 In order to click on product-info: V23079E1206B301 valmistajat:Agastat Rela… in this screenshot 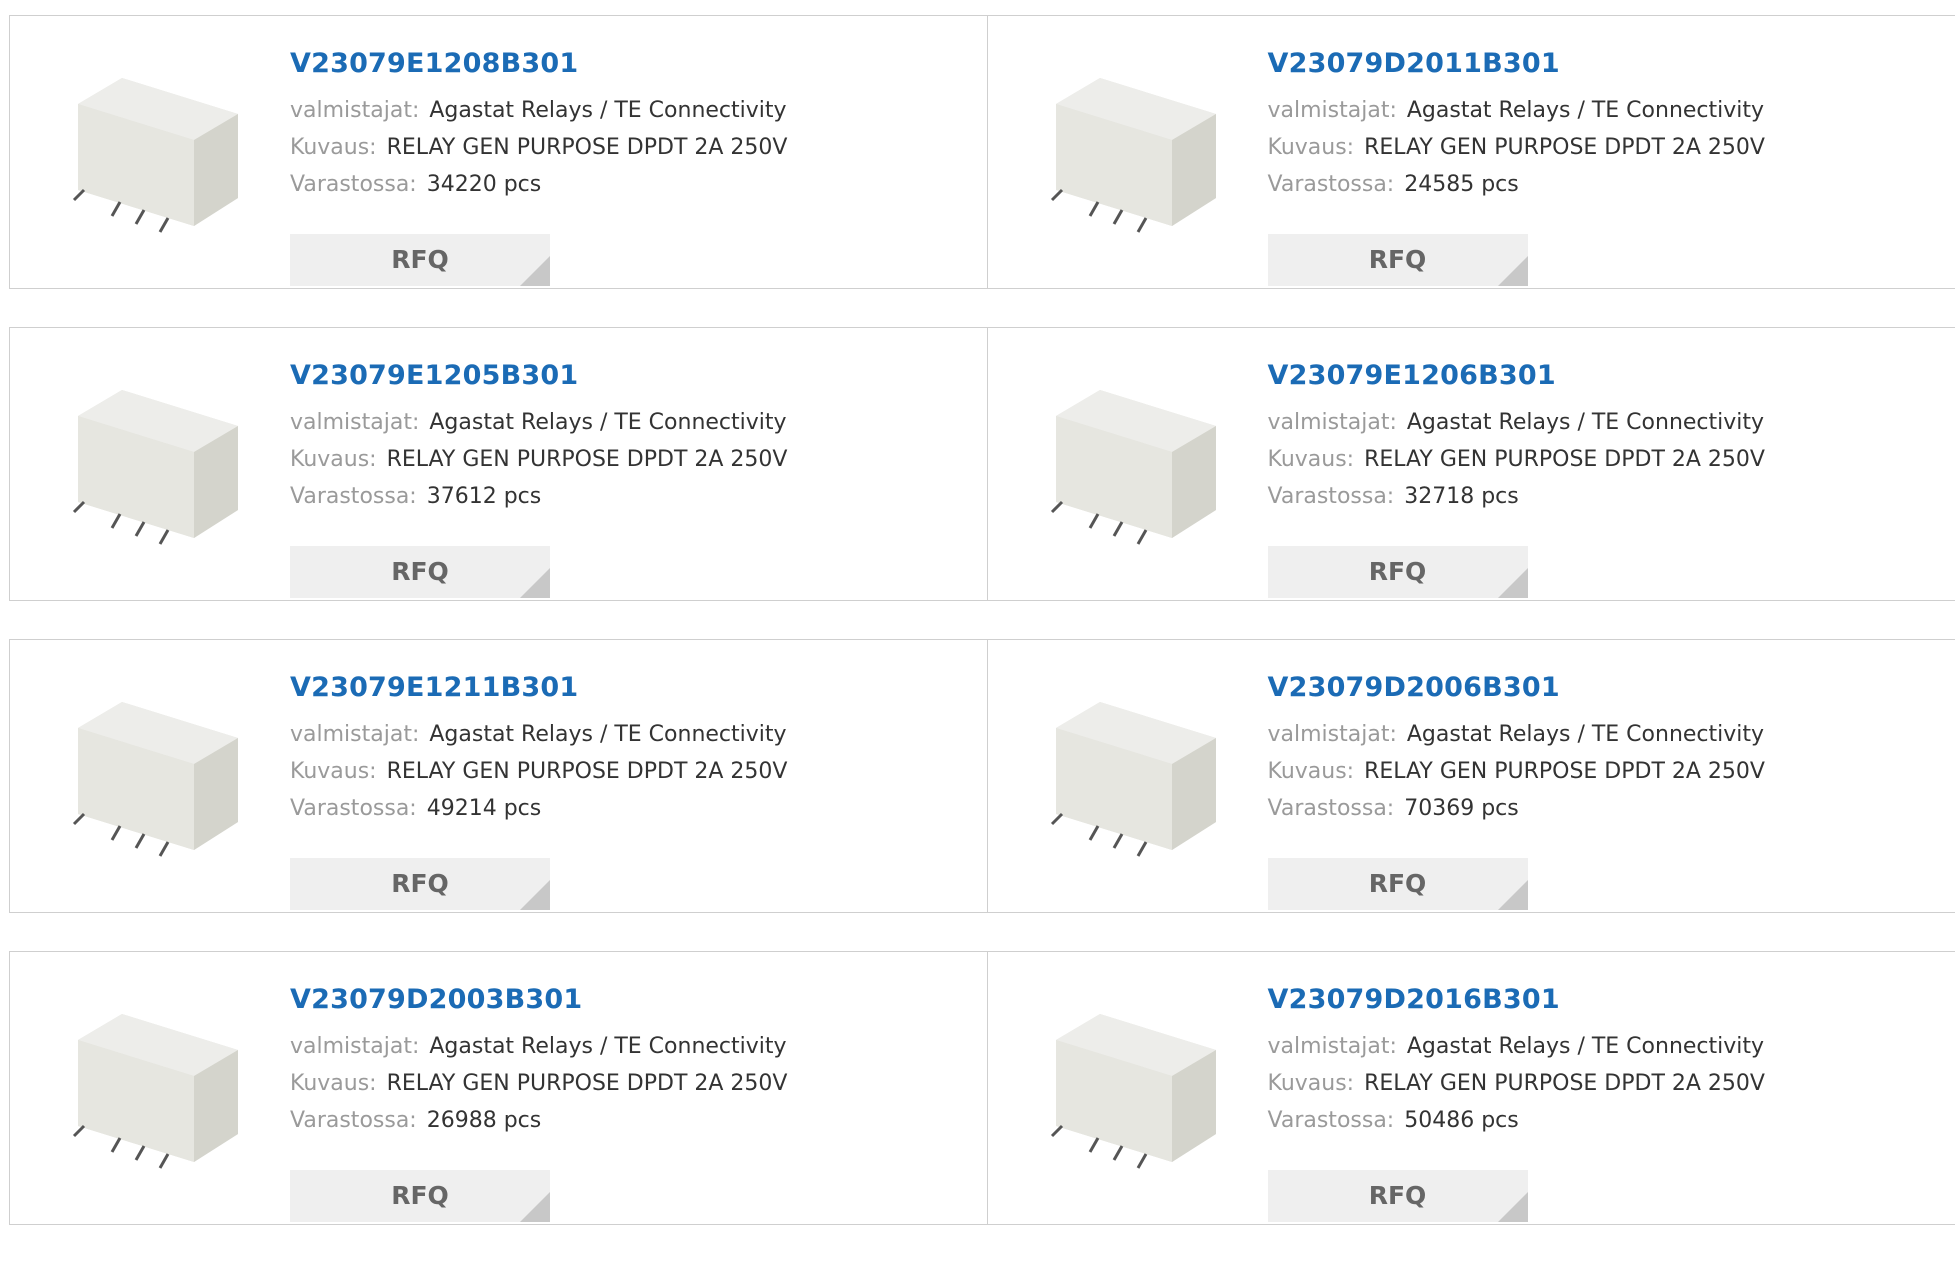, I will do `click(1516, 436)`.